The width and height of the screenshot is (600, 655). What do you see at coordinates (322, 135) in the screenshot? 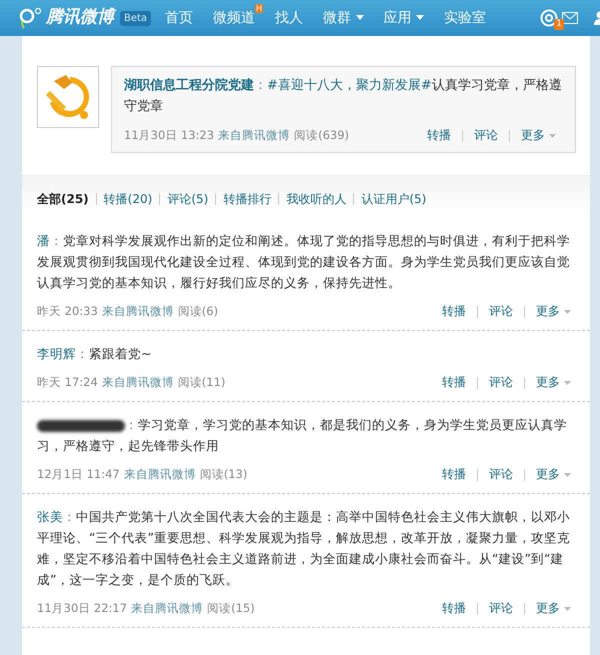
I see `read-count: 阅读(639)` at bounding box center [322, 135].